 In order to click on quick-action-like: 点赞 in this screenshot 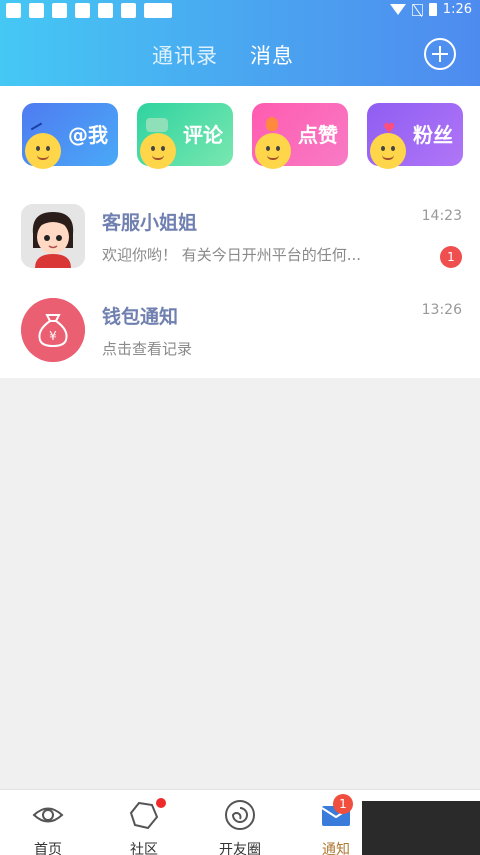, I will do `click(300, 136)`.